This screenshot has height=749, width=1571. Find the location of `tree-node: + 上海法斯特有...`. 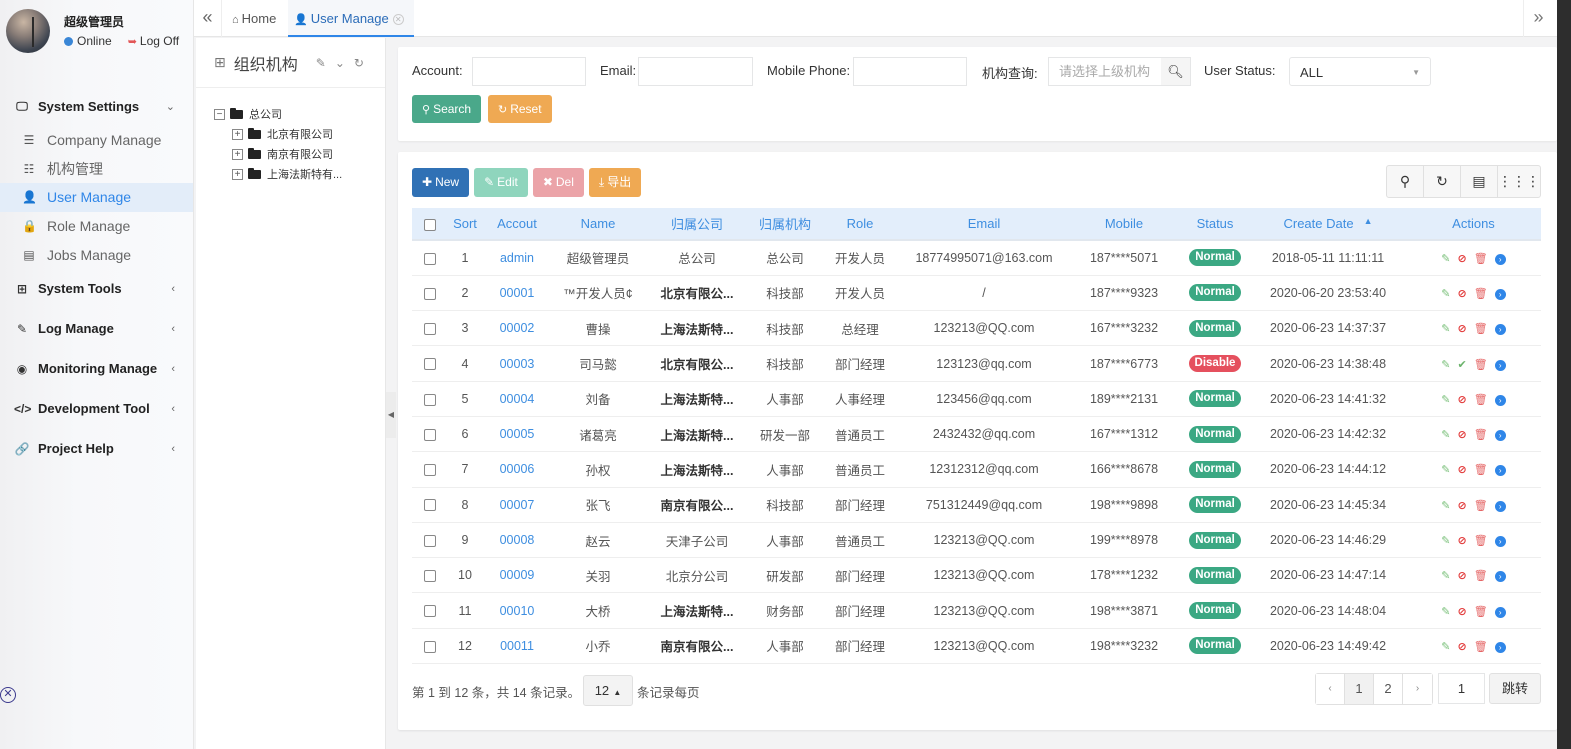

tree-node: + 上海法斯特有... is located at coordinates (299, 174).